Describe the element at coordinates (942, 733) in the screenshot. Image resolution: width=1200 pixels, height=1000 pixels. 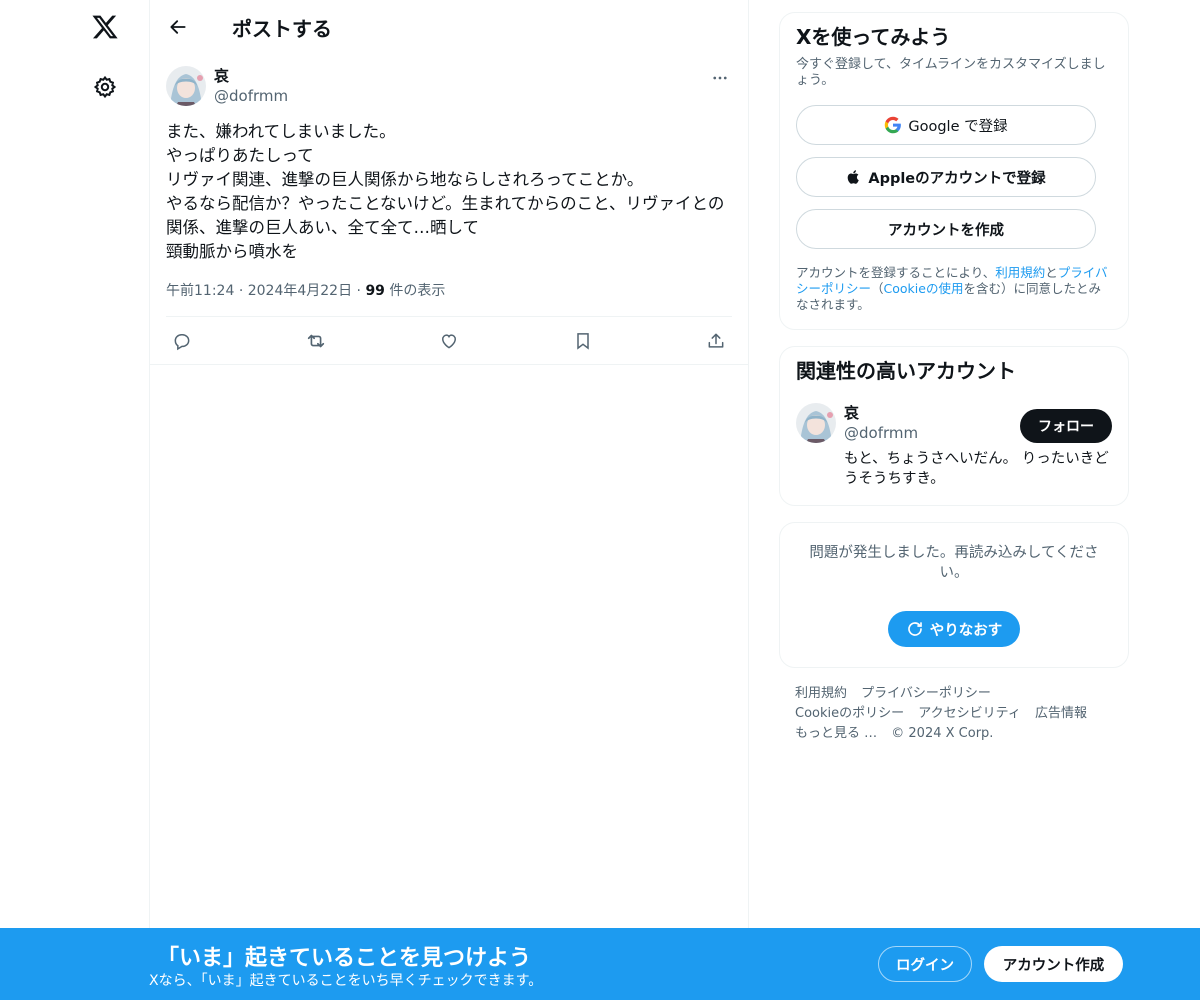
I see `footer-copyright: © 2024 X Corp.` at that location.